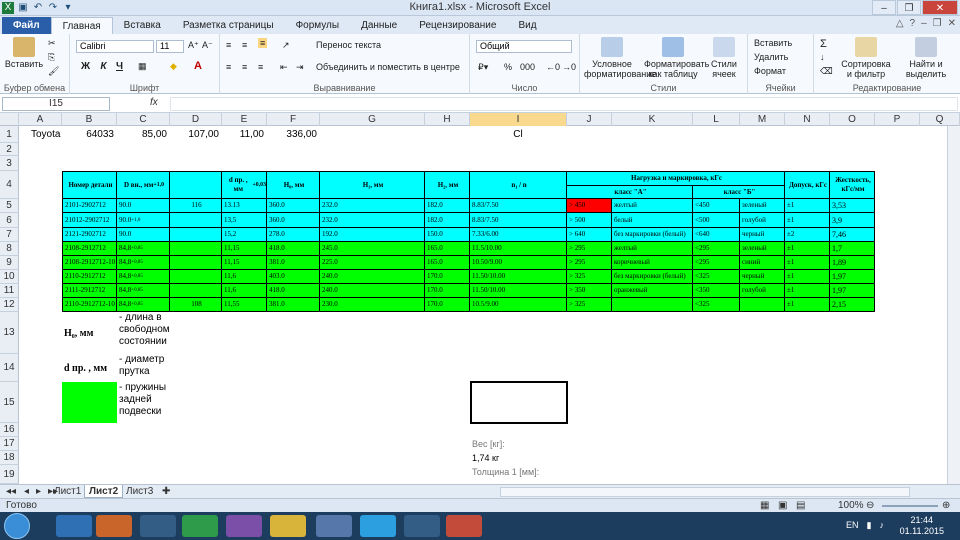 The width and height of the screenshot is (960, 540). What do you see at coordinates (11, 491) in the screenshot?
I see `sheet-nav-first-icon: ◂◂` at bounding box center [11, 491].